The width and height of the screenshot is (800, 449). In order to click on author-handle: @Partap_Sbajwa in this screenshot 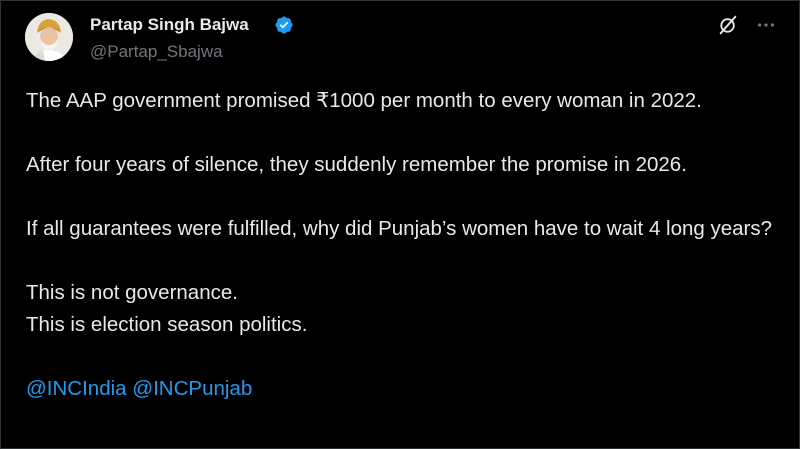, I will do `click(156, 52)`.